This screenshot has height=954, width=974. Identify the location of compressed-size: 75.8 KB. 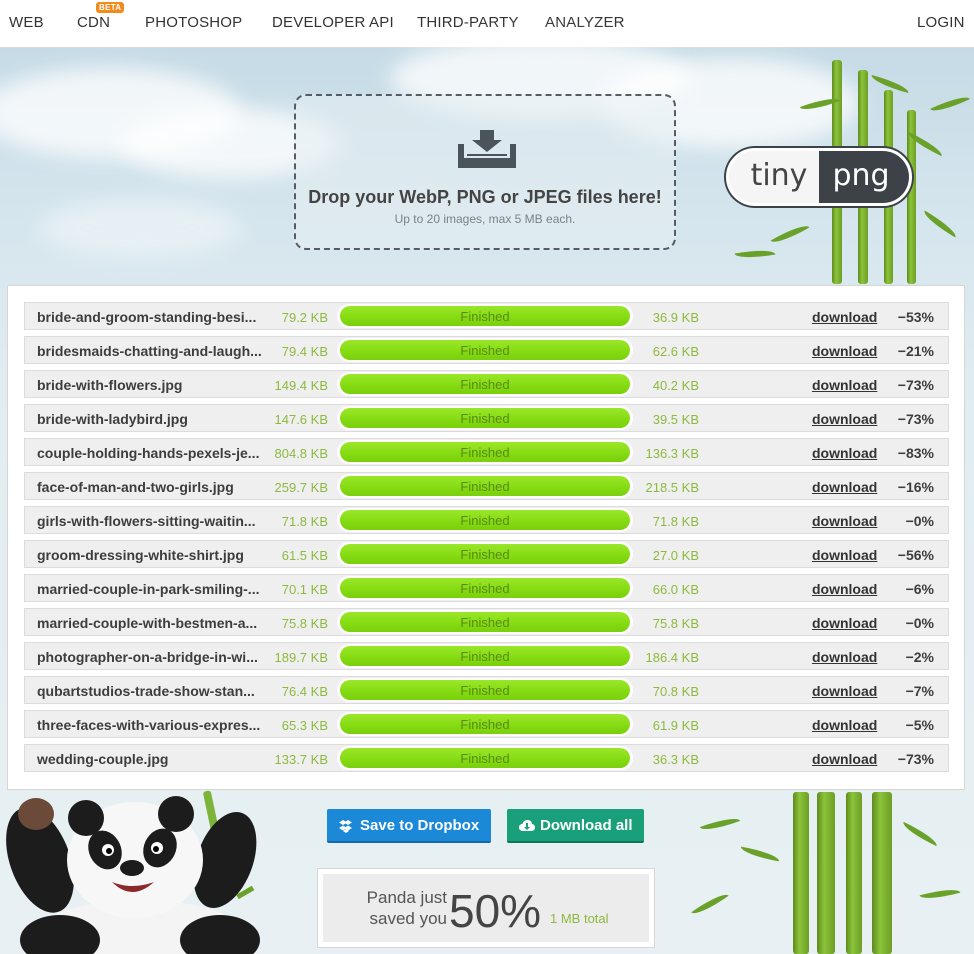
(675, 623).